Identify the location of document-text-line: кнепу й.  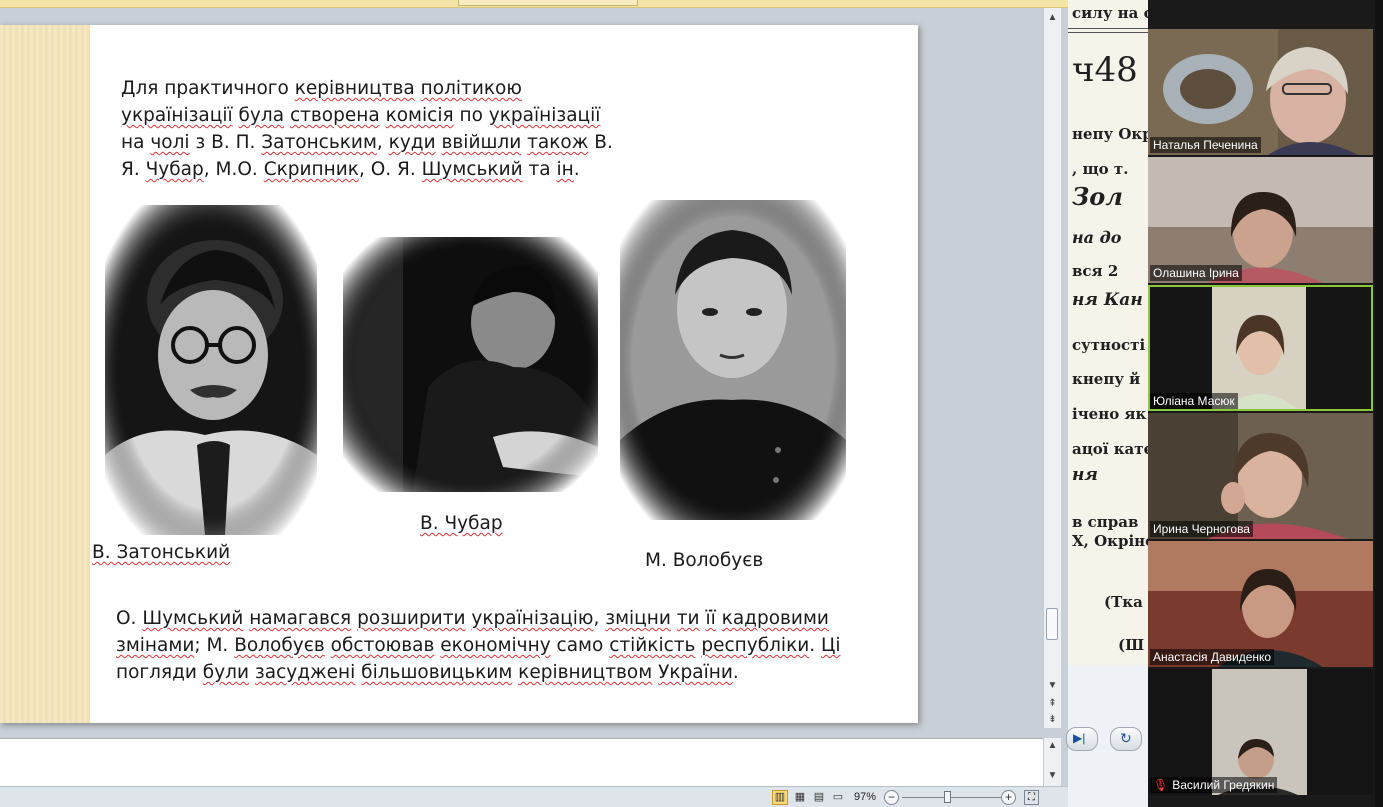
(1106, 379).